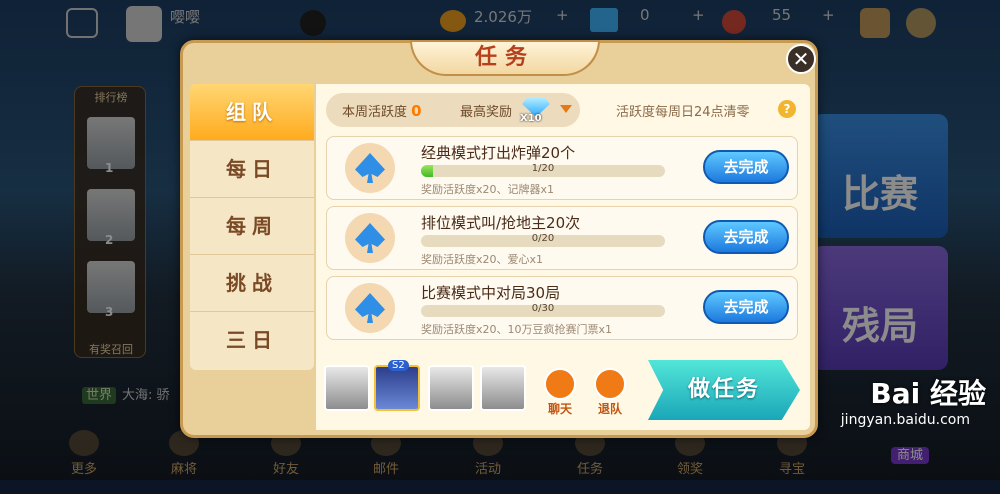 The width and height of the screenshot is (1000, 494). What do you see at coordinates (416, 111) in the screenshot?
I see `weekly-activity-value: 0` at bounding box center [416, 111].